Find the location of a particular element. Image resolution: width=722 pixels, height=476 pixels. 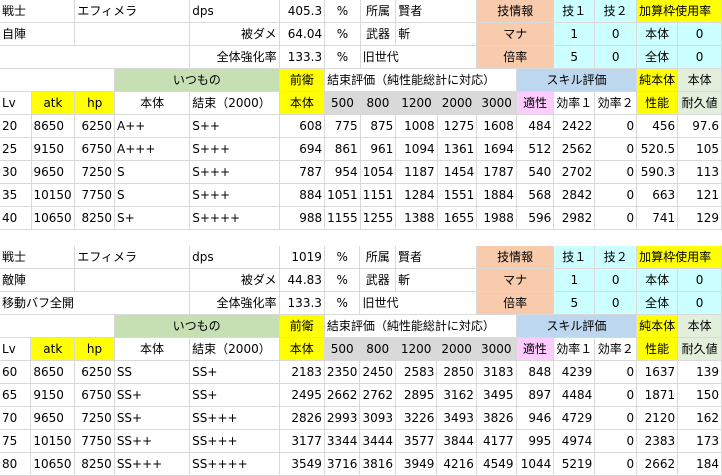

data-cell: 1694 is located at coordinates (496, 149).